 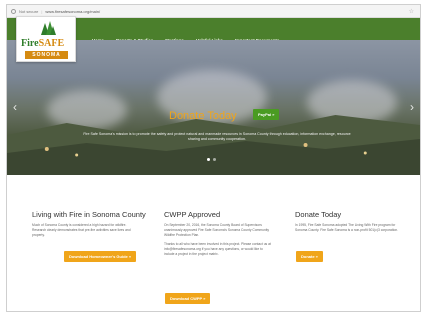 I want to click on logo-wordmark: FireSAFE, so click(x=42, y=43).